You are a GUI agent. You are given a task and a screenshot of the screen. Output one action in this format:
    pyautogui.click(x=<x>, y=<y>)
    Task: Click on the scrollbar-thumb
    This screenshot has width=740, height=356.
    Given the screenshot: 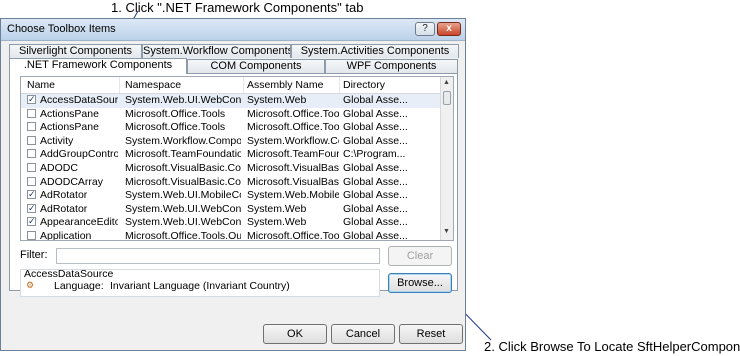 What is the action you would take?
    pyautogui.click(x=447, y=98)
    